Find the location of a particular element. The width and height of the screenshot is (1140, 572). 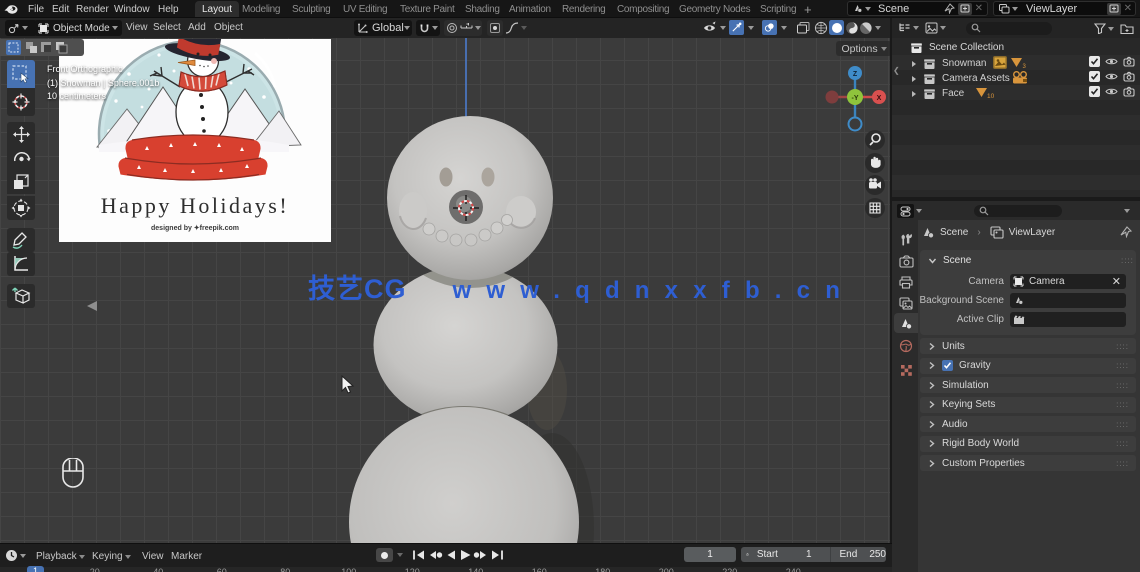

svg-text: 3 is located at coordinates (1025, 67).